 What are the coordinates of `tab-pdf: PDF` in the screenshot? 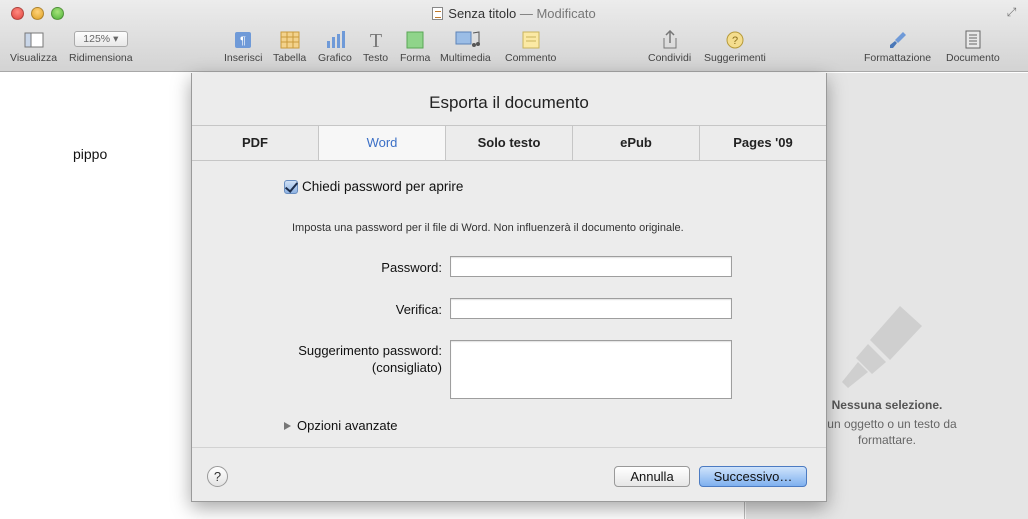 It's located at (255, 143).